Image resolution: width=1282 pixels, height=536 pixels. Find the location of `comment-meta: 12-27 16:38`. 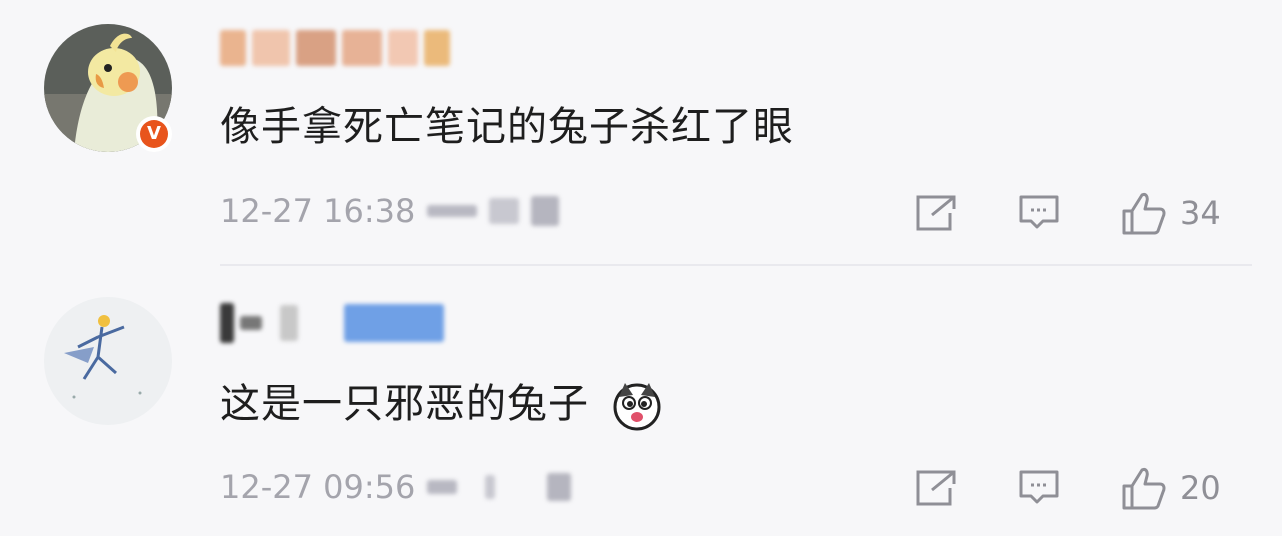

comment-meta: 12-27 16:38 is located at coordinates (390, 211).